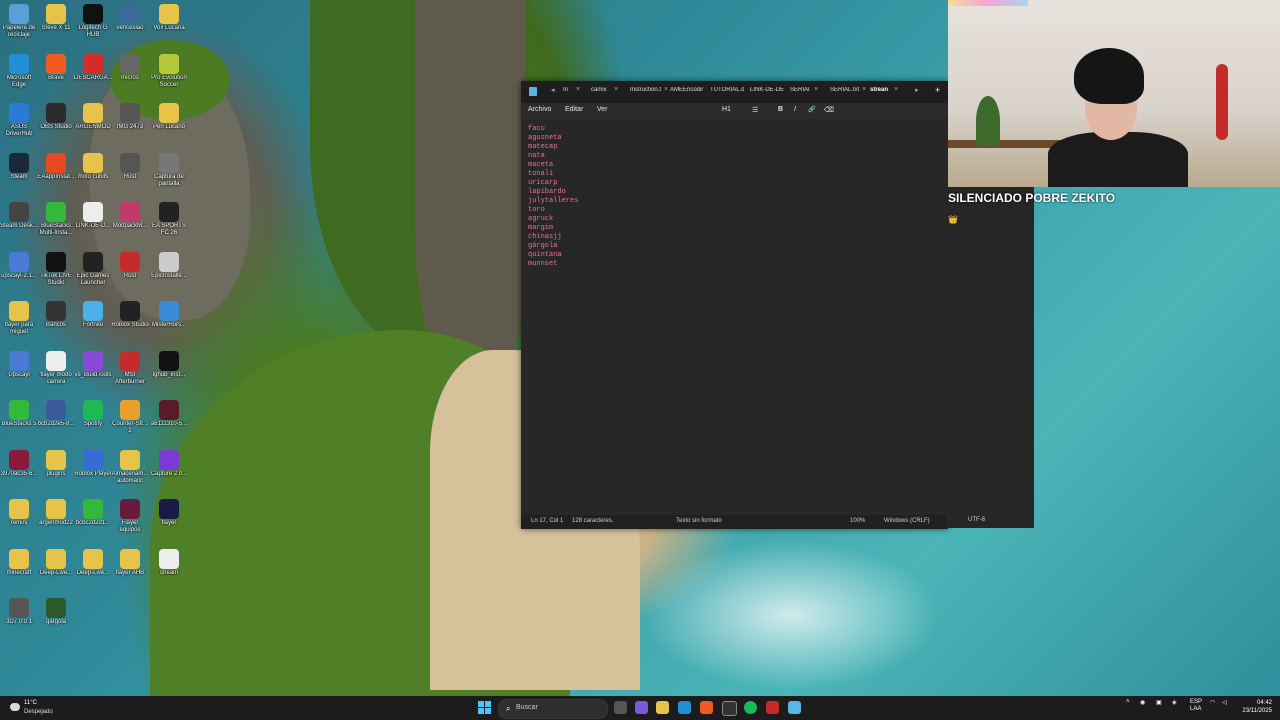 Image resolution: width=1280 pixels, height=720 pixels. Describe the element at coordinates (937, 90) in the screenshot. I see `new-tab-button: +` at that location.